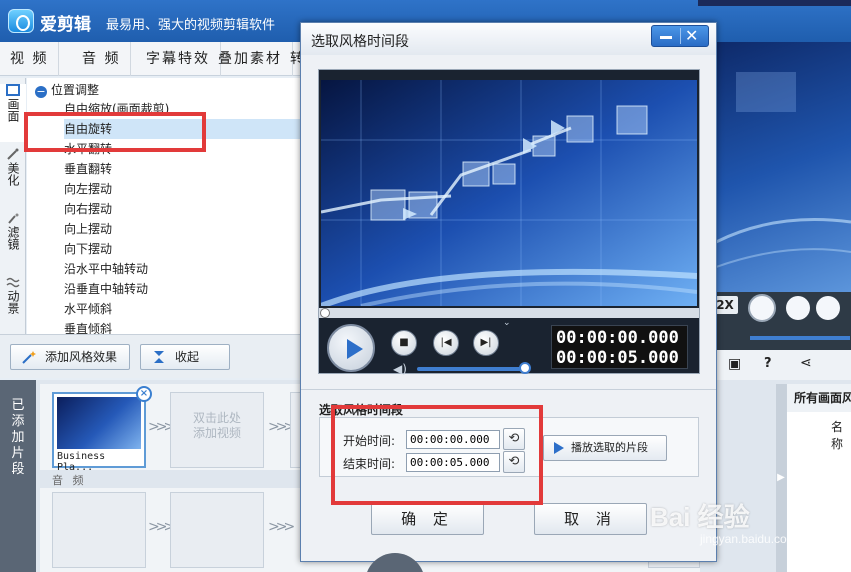 Image resolution: width=851 pixels, height=572 pixels. What do you see at coordinates (471, 369) in the screenshot?
I see `volume-slider` at bounding box center [471, 369].